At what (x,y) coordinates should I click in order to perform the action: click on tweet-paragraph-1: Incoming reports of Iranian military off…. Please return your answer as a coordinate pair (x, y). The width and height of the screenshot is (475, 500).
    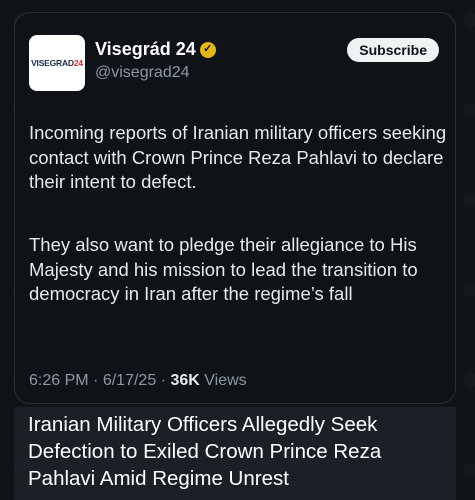
    Looking at the image, I should click on (238, 157).